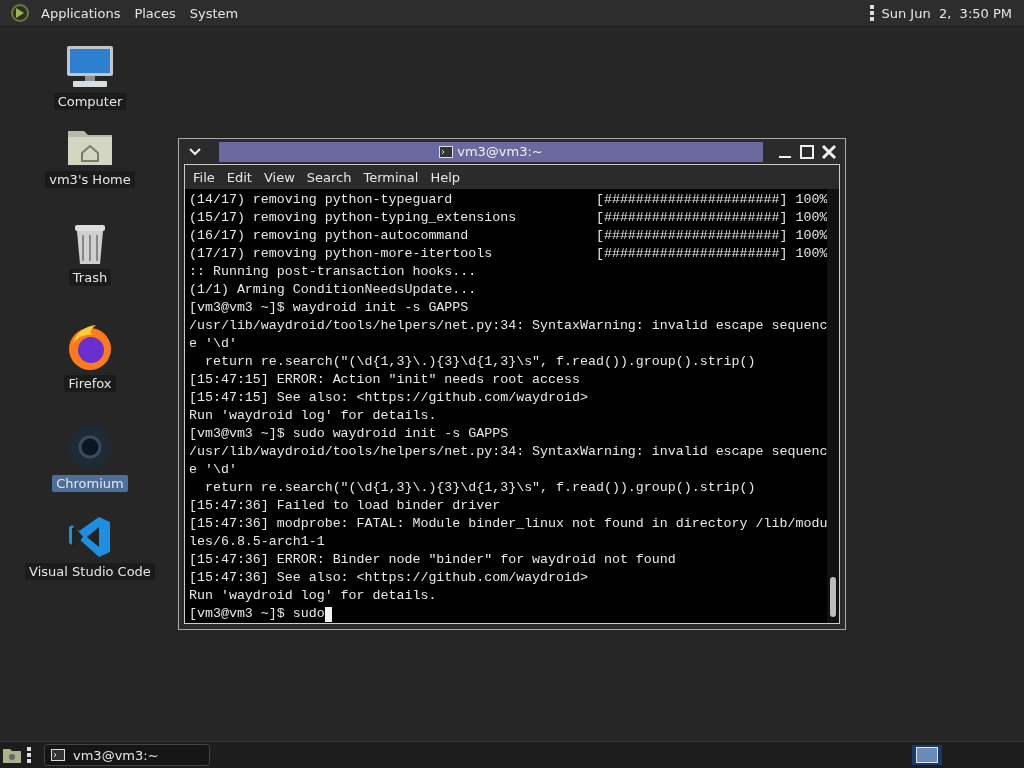 The image size is (1024, 768). I want to click on panel-menu: Applications, so click(81, 13).